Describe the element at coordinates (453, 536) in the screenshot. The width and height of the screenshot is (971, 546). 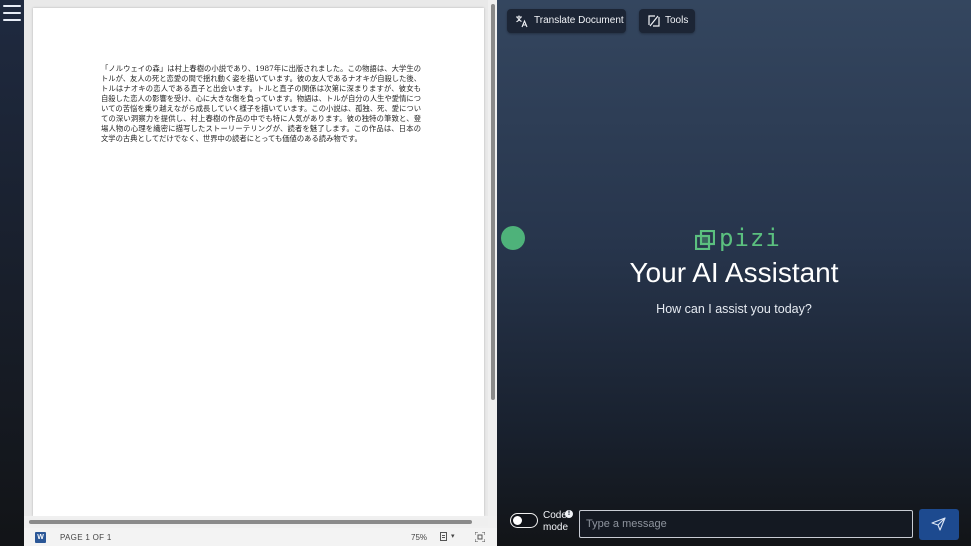
I see `chevron-down-icon: ▾` at that location.